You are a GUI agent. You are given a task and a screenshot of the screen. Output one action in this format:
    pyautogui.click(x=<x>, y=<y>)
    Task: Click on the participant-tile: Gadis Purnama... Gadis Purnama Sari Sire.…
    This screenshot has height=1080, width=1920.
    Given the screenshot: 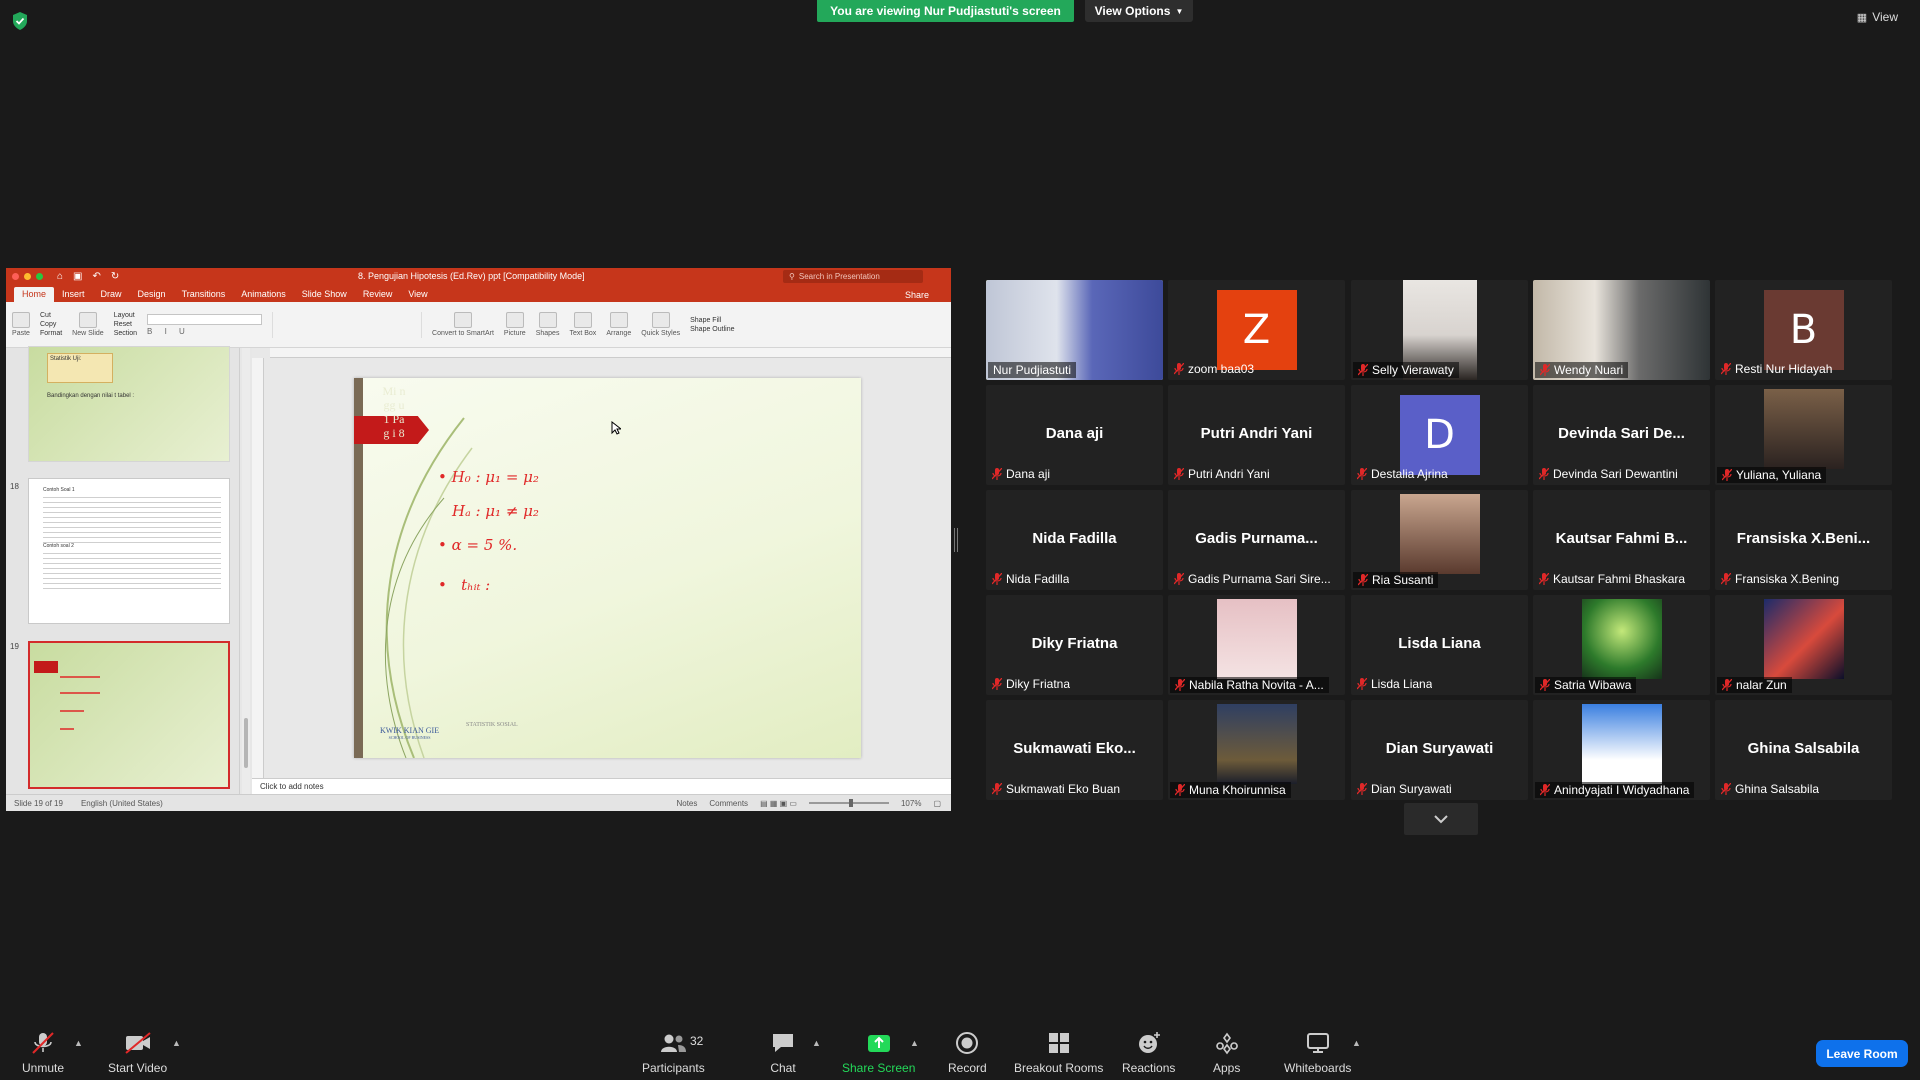 What is the action you would take?
    pyautogui.click(x=1256, y=540)
    